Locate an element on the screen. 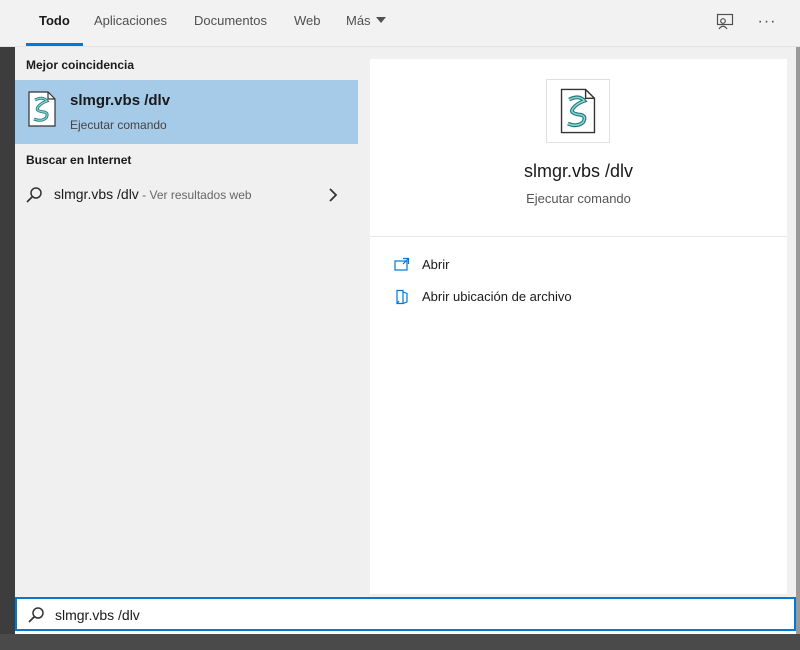 The width and height of the screenshot is (800, 650). search-box is located at coordinates (405, 614).